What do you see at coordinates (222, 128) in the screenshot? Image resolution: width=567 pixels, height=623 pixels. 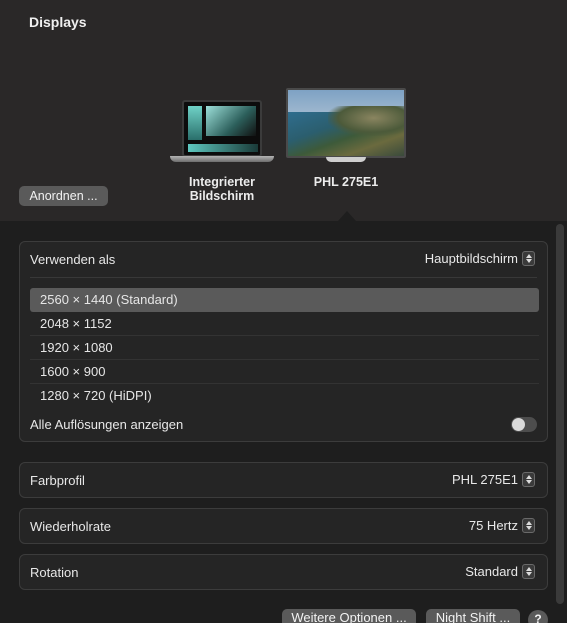 I see `laptop-screen` at bounding box center [222, 128].